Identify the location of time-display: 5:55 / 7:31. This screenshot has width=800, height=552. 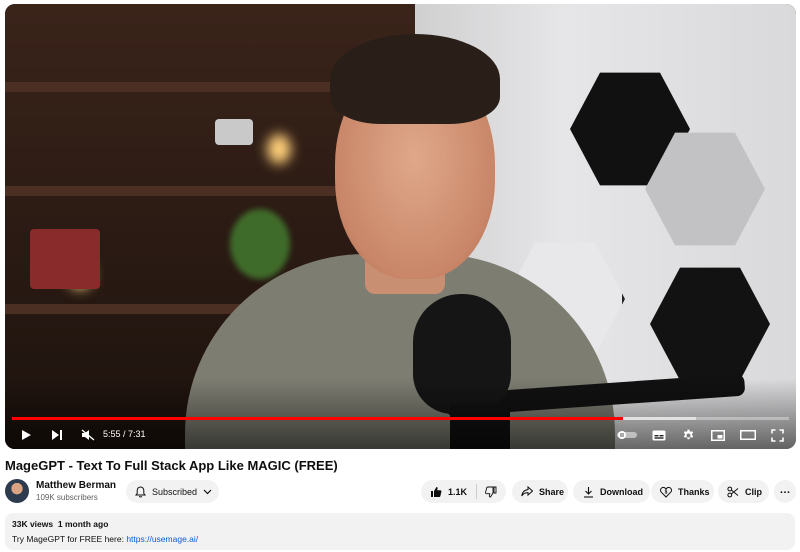
(124, 434).